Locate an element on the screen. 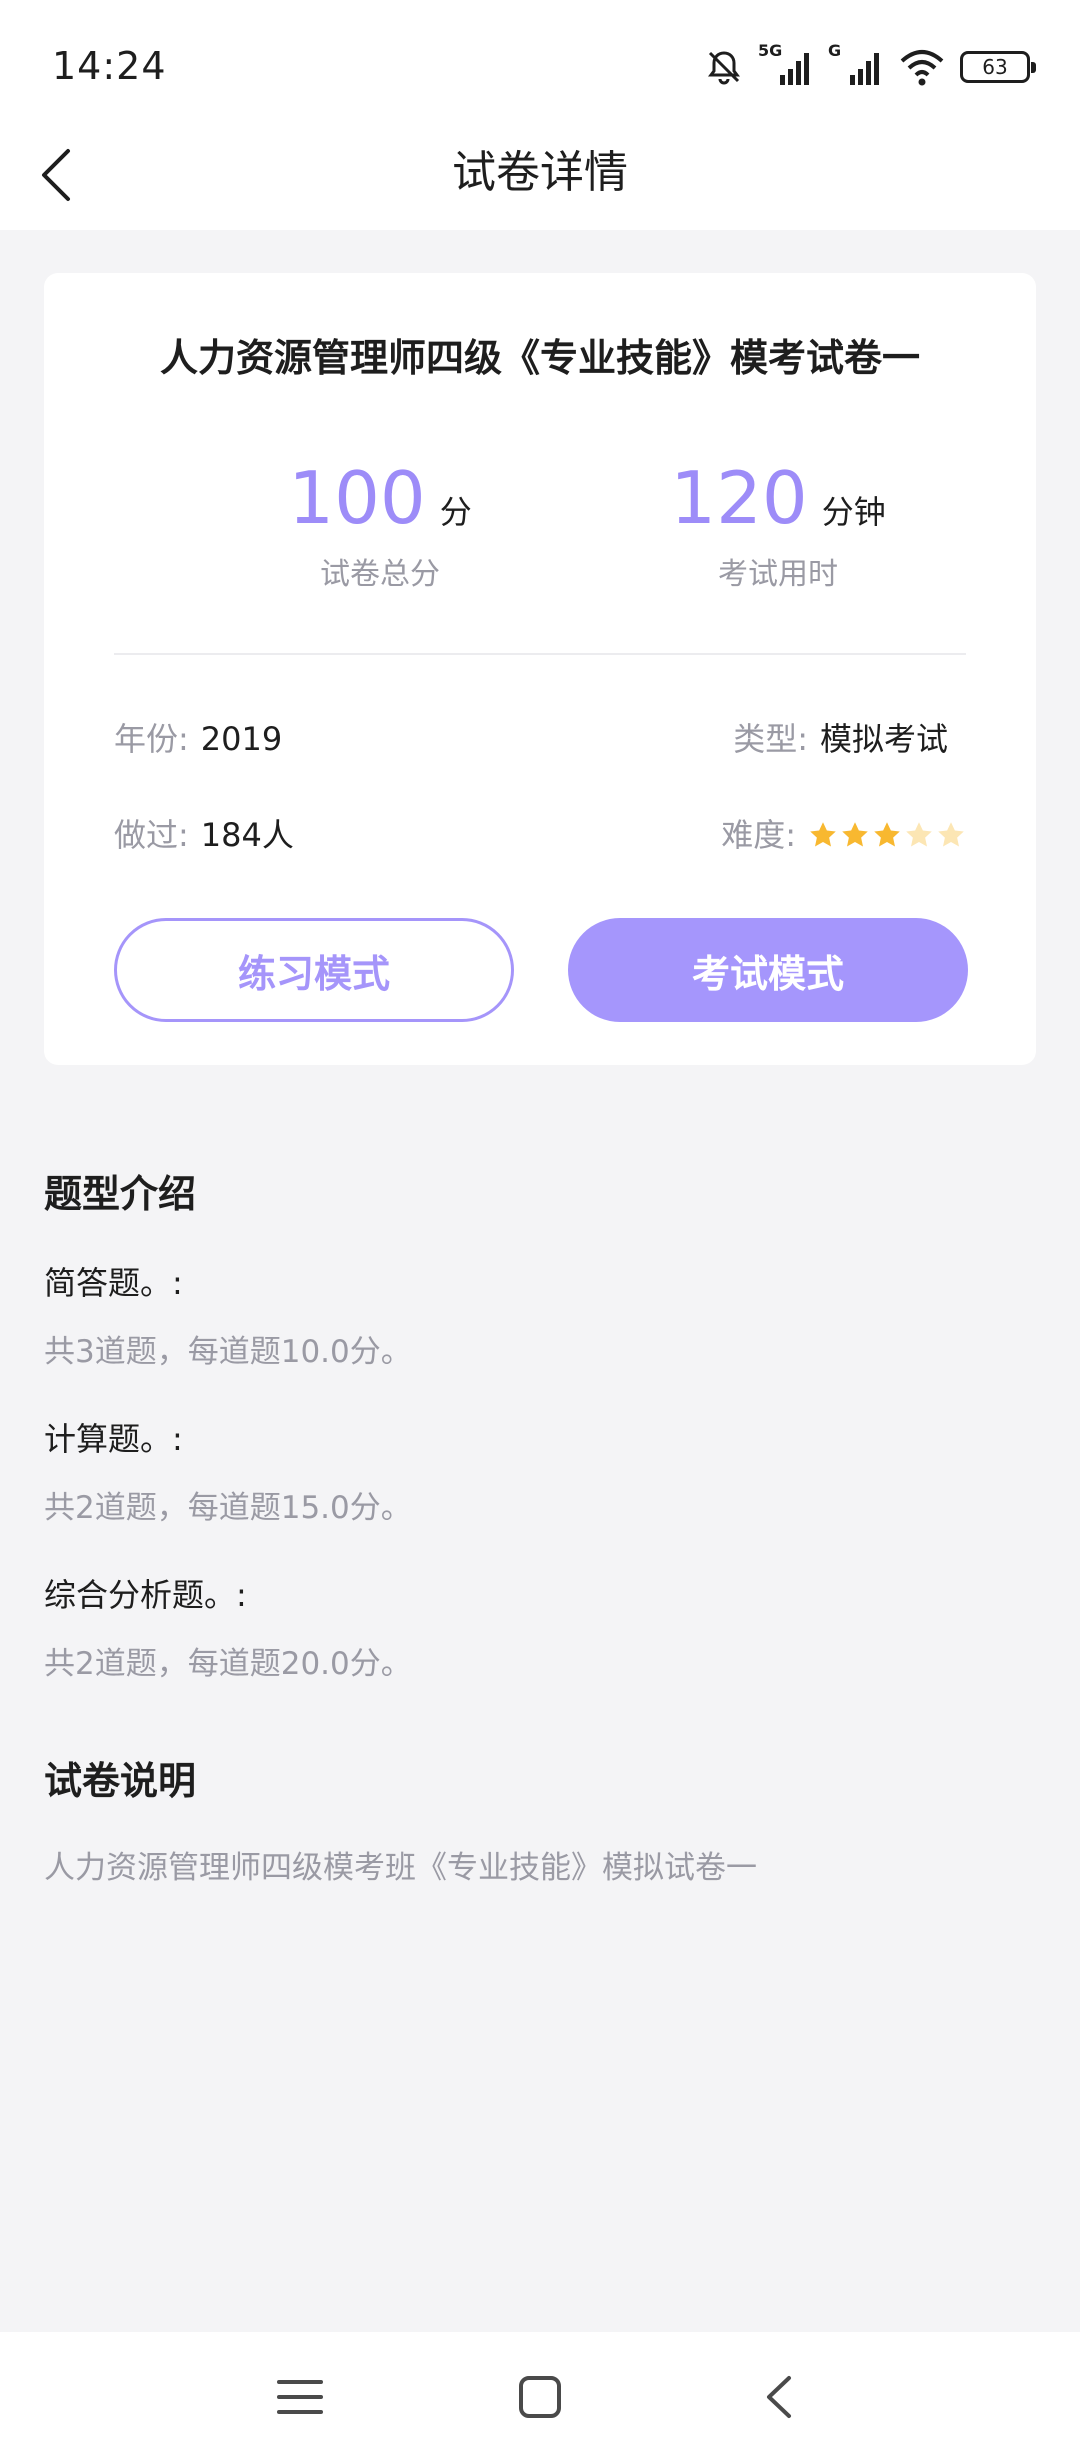 This screenshot has width=1080, height=2460. menu-icon is located at coordinates (300, 2397).